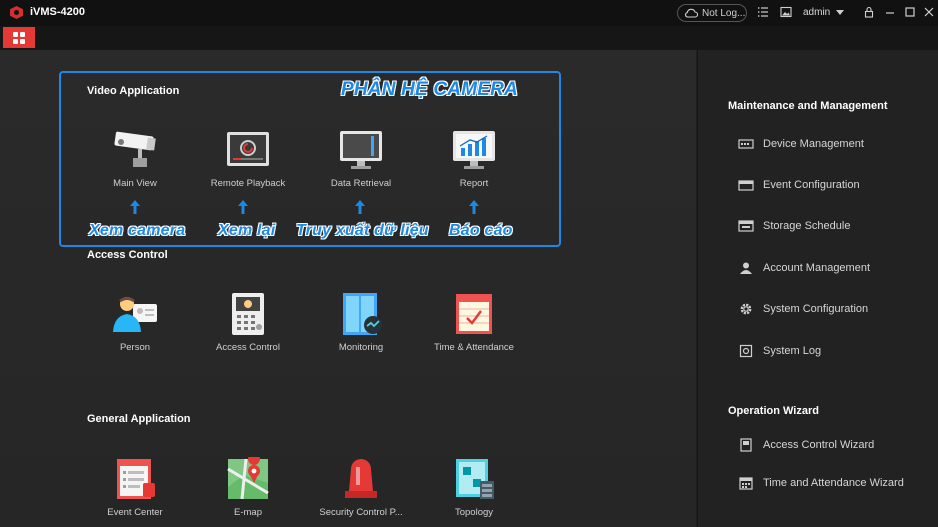  I want to click on access-control-title: Access Control, so click(127, 255).